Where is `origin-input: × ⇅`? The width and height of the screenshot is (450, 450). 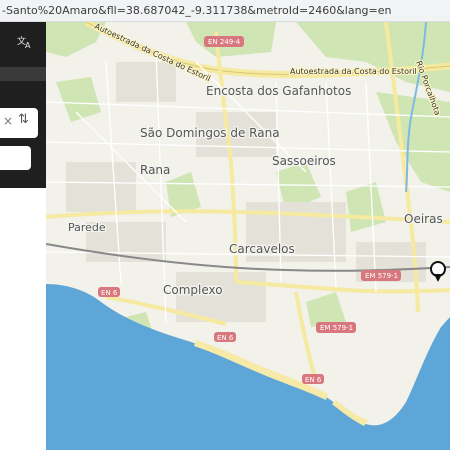 origin-input: × ⇅ is located at coordinates (19, 123).